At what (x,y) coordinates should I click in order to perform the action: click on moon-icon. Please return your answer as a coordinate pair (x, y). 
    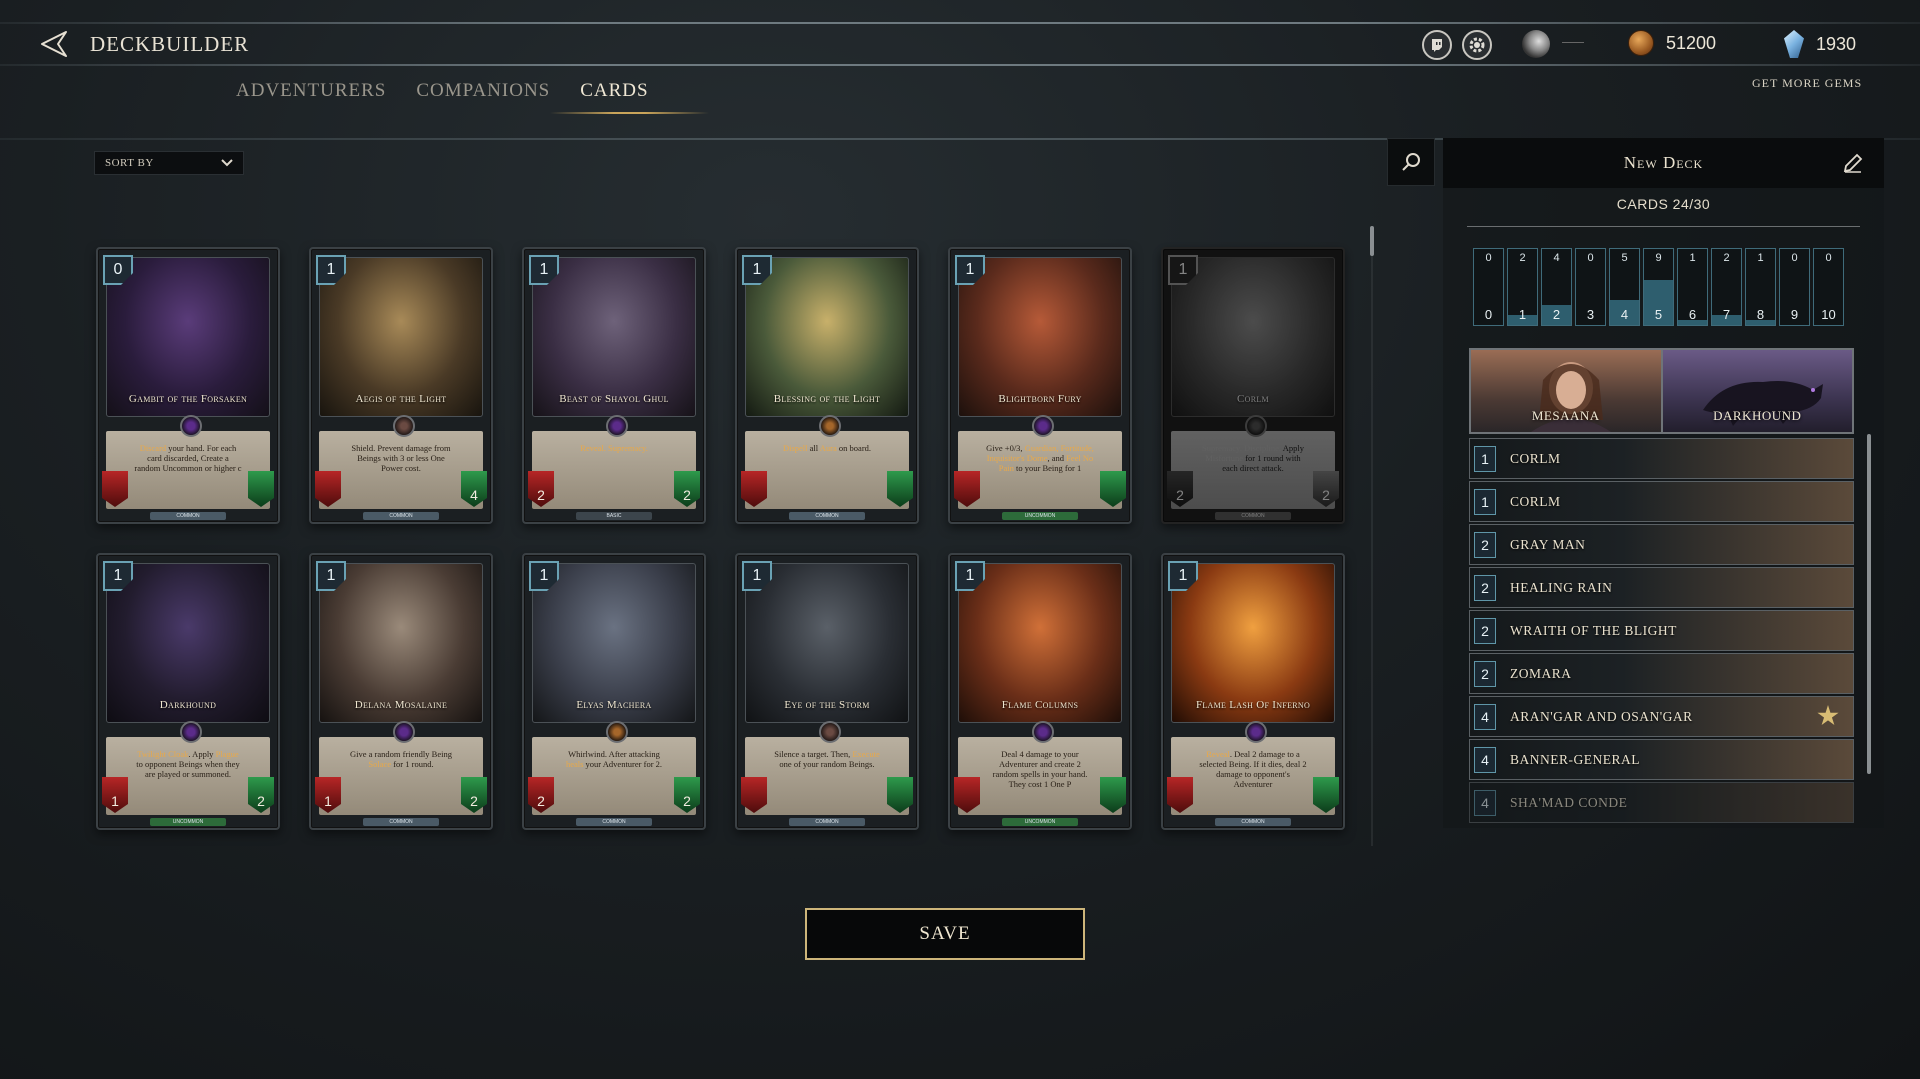
    Looking at the image, I should click on (1536, 44).